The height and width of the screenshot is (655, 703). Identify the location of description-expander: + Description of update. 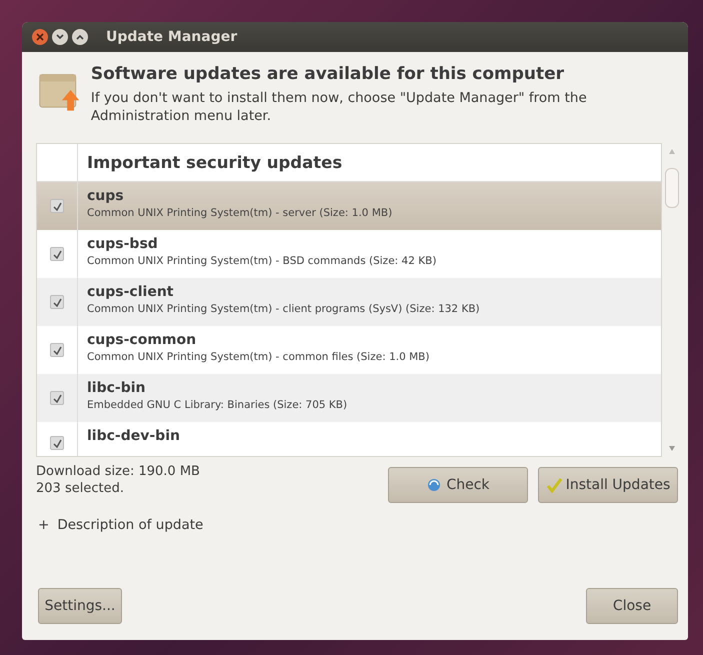
(121, 525).